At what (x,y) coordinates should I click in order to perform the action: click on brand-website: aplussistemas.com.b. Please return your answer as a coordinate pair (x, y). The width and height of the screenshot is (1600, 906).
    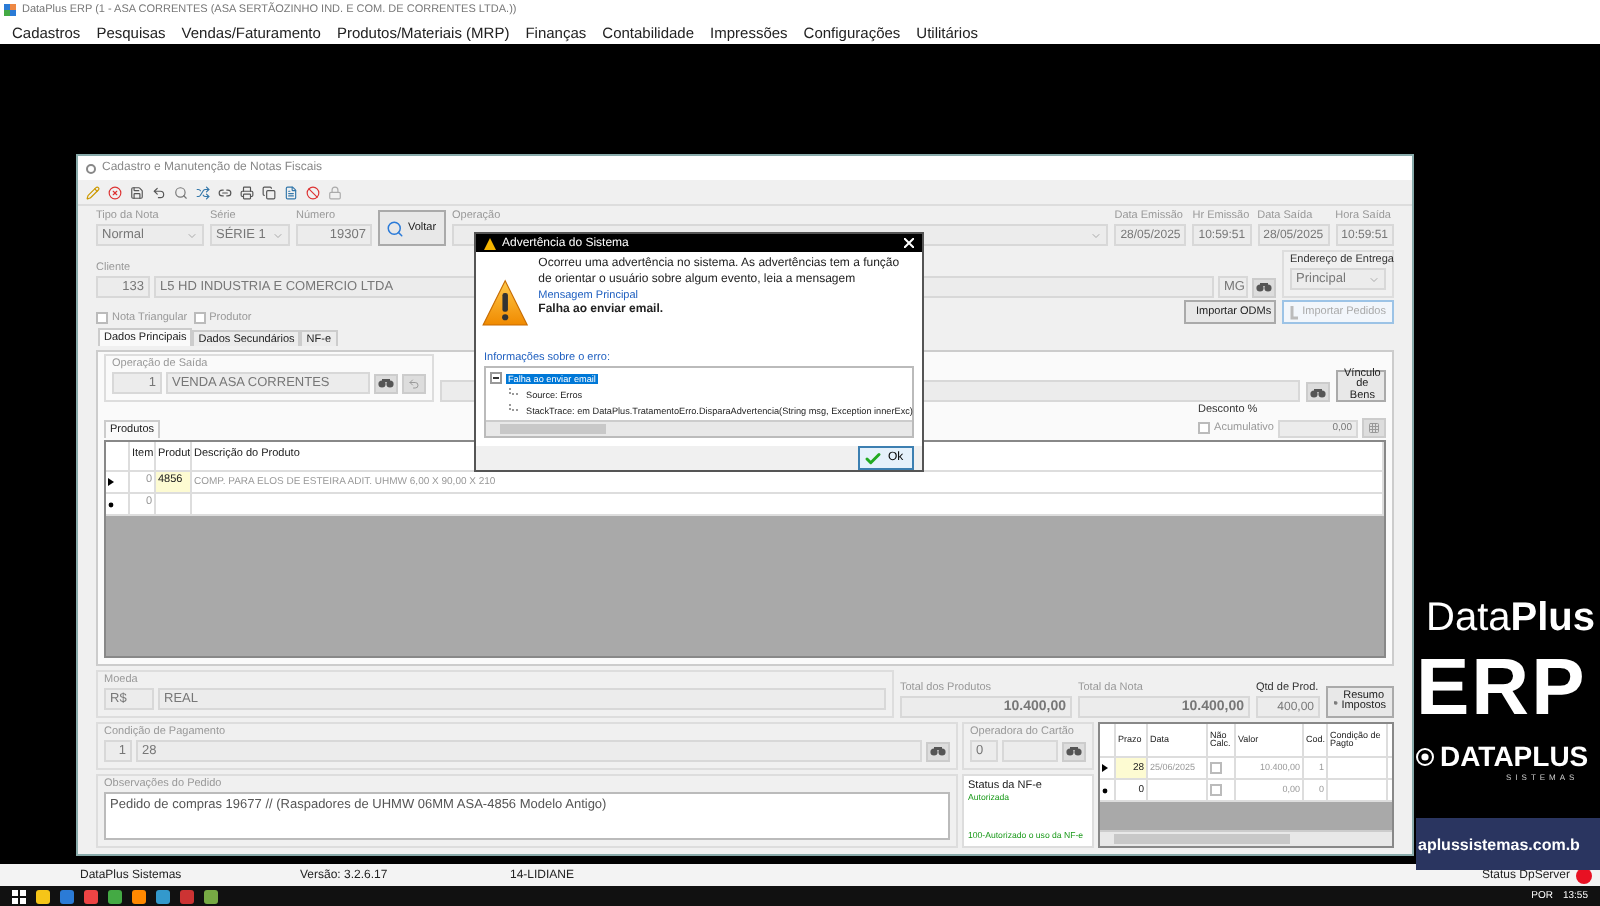
    Looking at the image, I should click on (1508, 844).